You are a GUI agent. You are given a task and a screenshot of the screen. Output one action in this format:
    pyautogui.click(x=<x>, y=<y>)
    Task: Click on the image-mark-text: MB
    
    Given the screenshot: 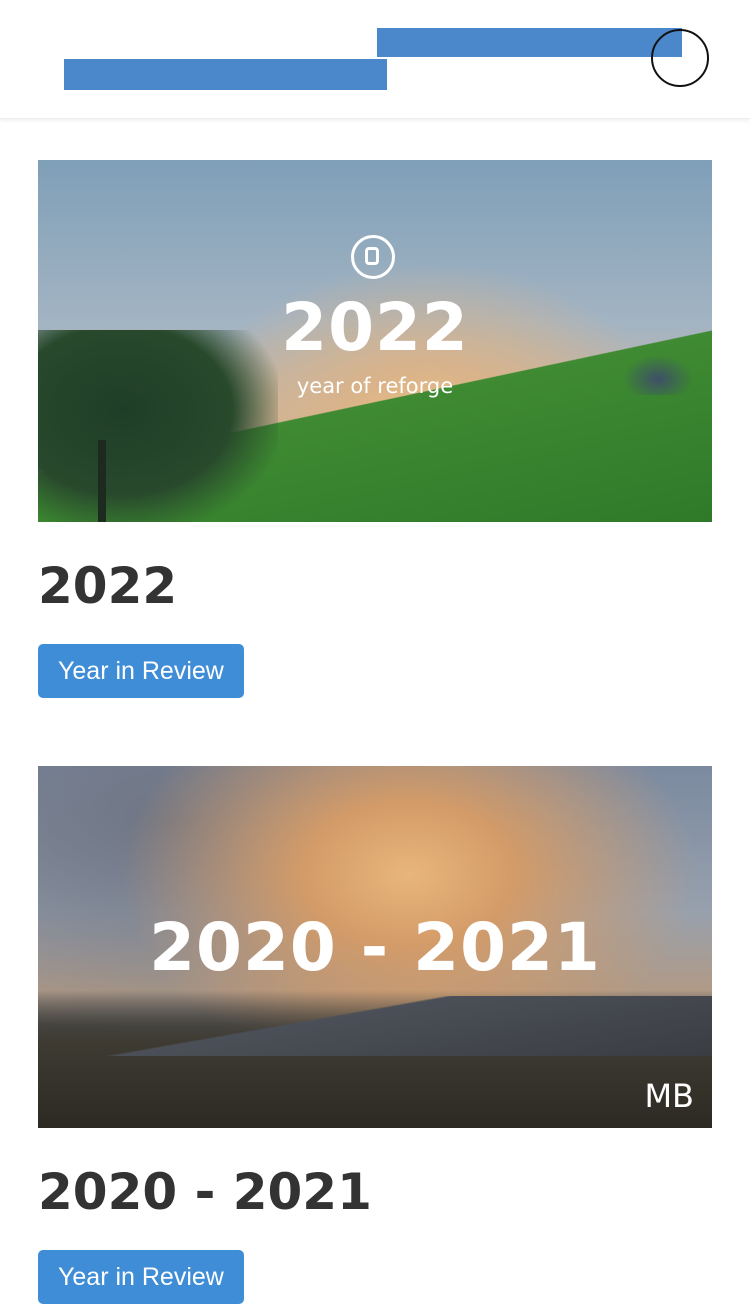 What is the action you would take?
    pyautogui.click(x=669, y=1096)
    